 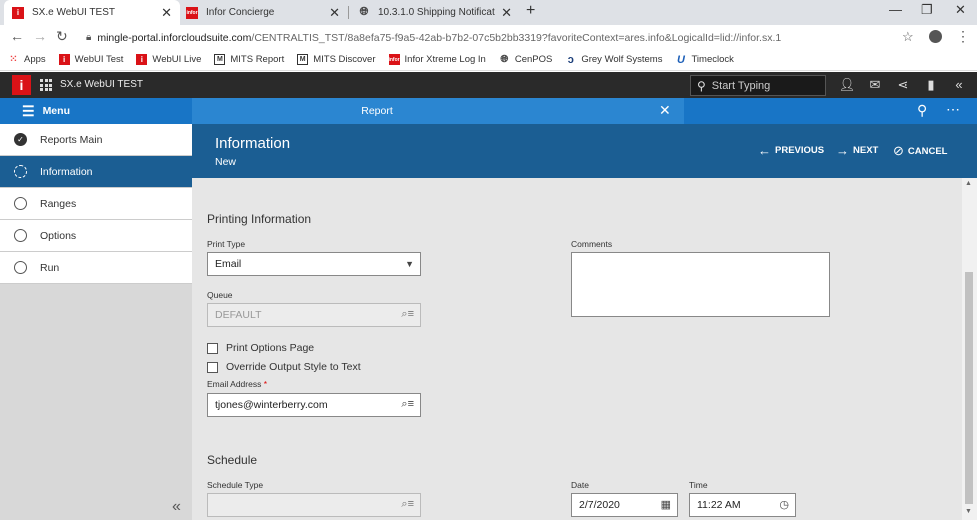 I want to click on search-icon: ⚲, so click(x=922, y=110).